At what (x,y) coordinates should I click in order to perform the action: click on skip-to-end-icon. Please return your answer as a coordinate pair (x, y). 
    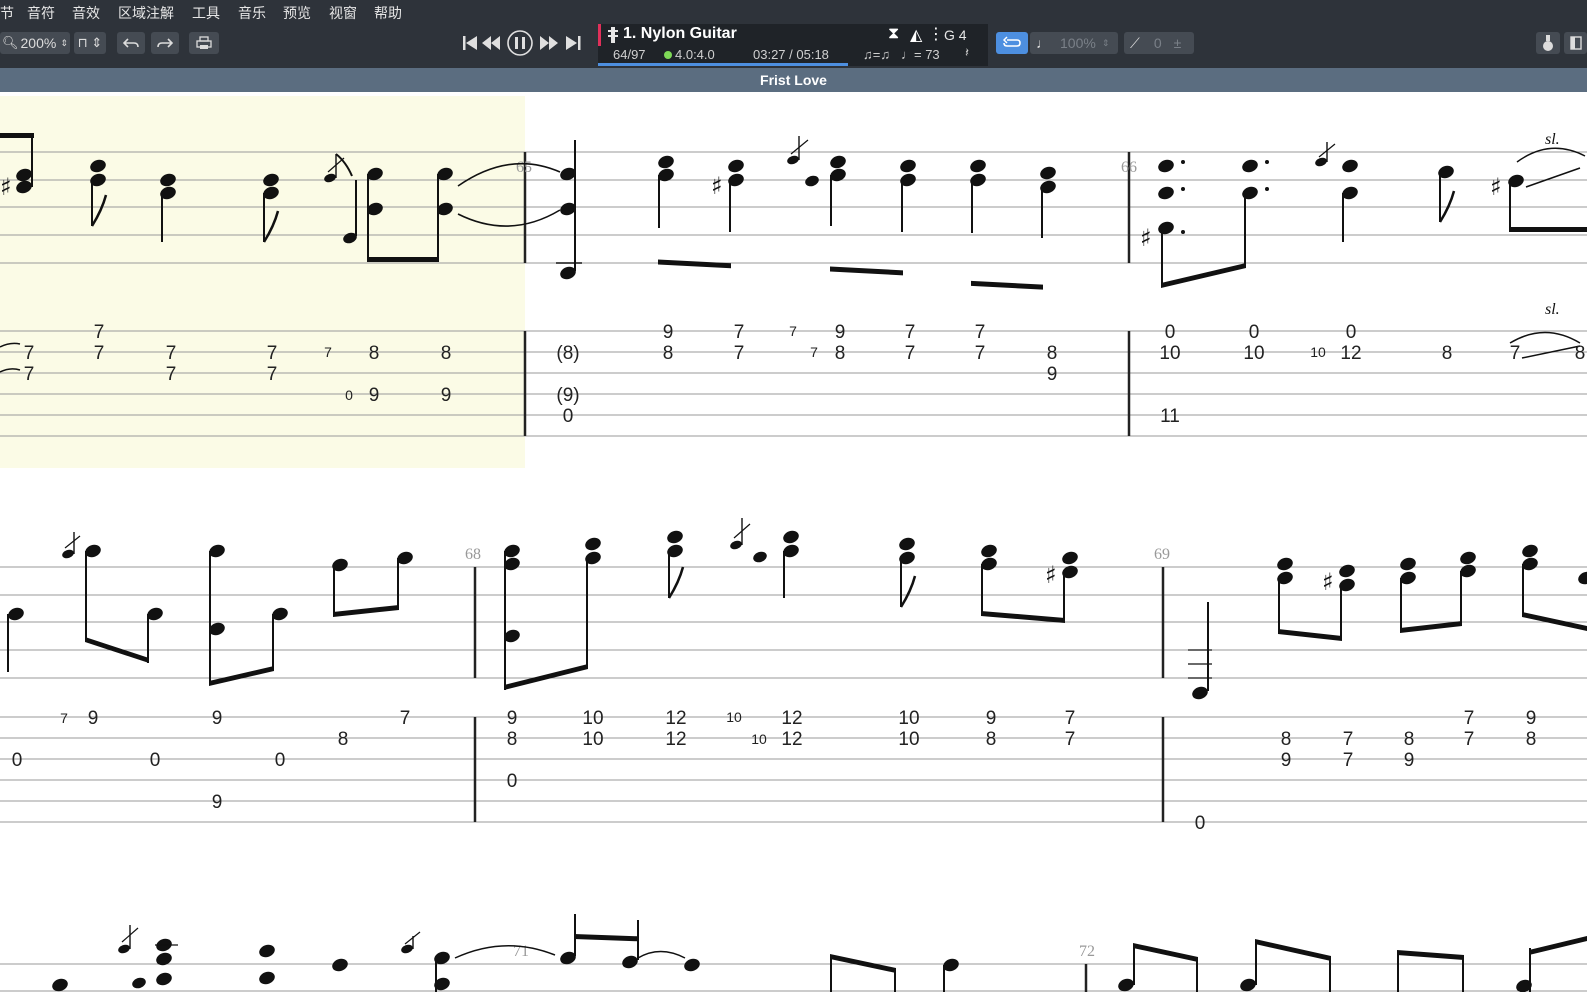
    Looking at the image, I should click on (573, 43).